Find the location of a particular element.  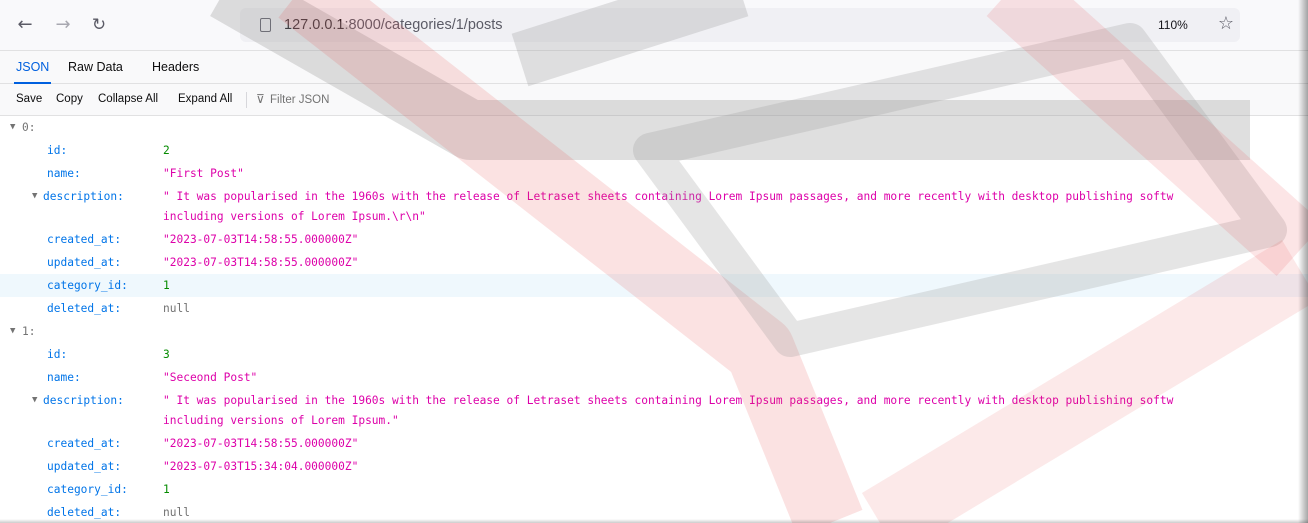

filter-icon: ⊽ is located at coordinates (260, 99).